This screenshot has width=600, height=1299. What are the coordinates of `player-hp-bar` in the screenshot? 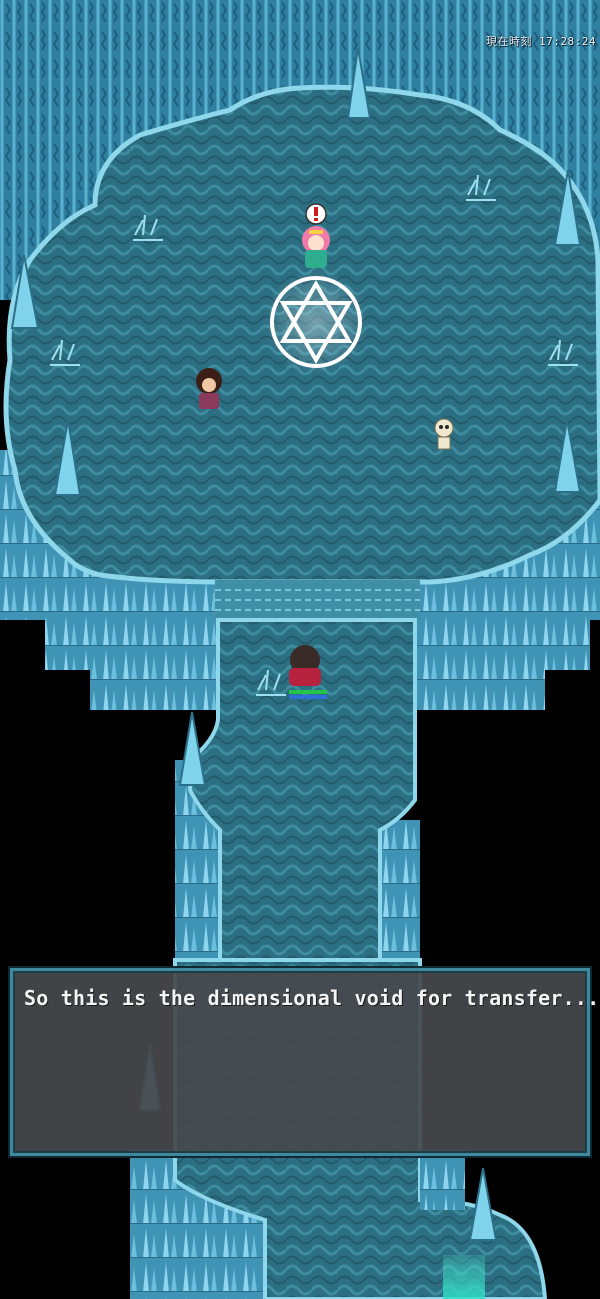 It's located at (308, 692).